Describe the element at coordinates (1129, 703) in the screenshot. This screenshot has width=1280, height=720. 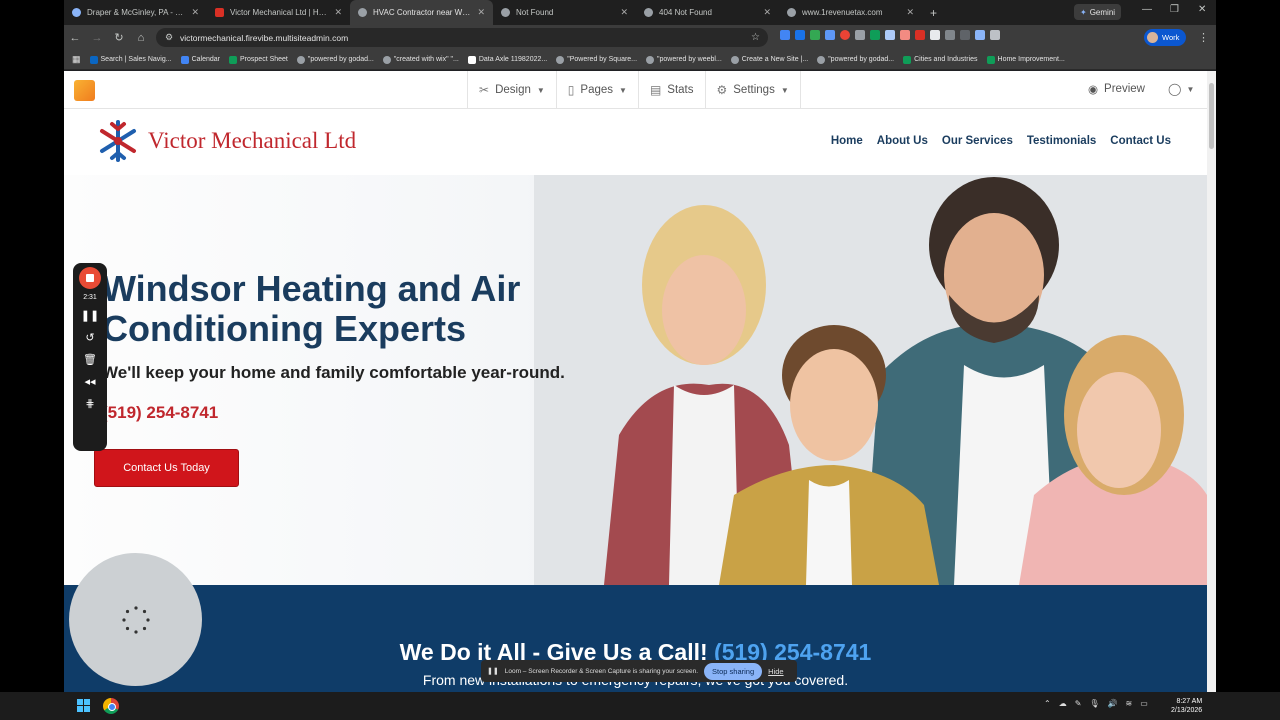
I see `wifi-icon: ≋` at that location.